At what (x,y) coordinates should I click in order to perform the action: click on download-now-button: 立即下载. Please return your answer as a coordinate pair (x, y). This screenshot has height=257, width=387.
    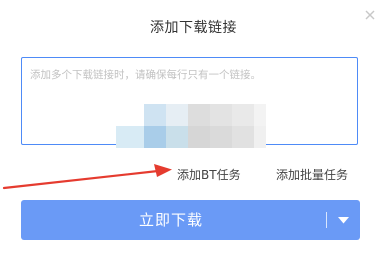
    Looking at the image, I should click on (190, 220).